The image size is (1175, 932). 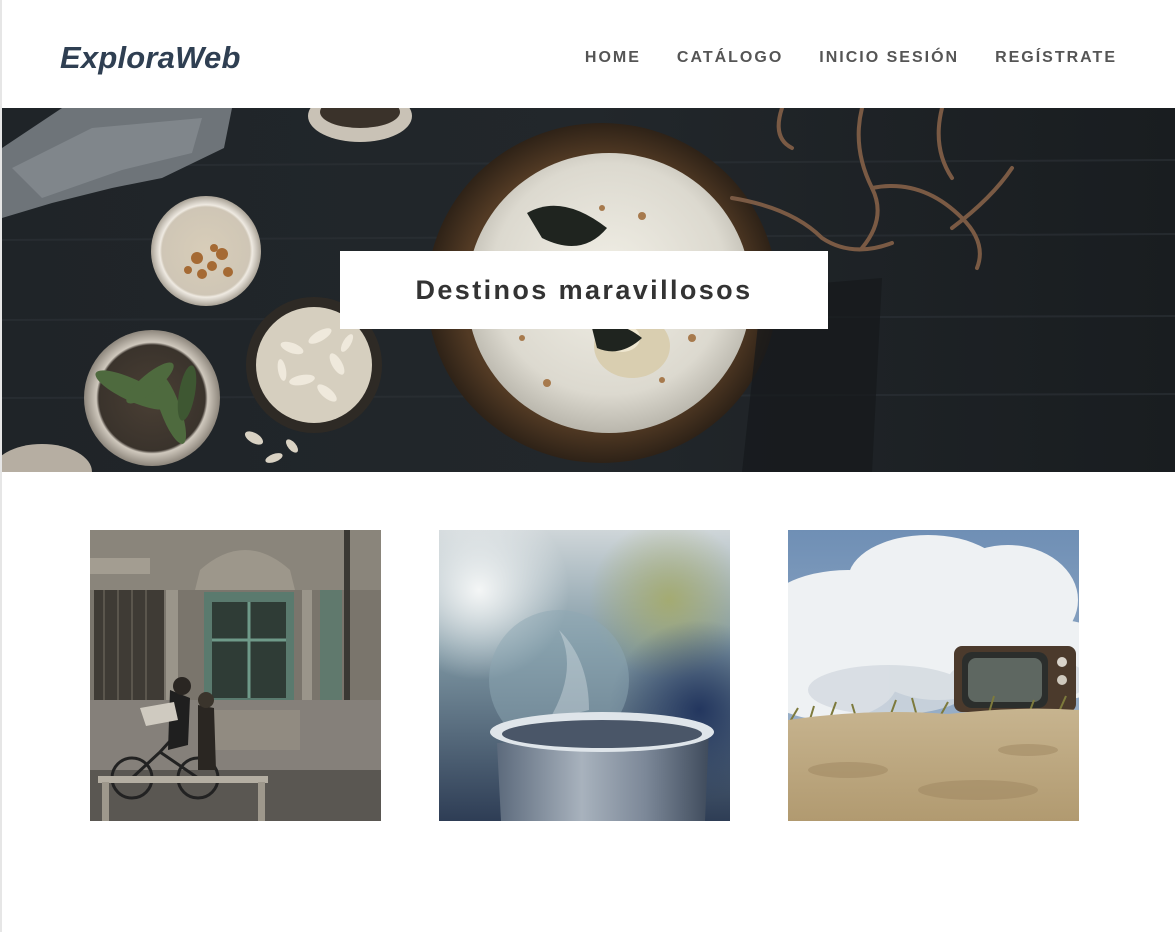 I want to click on steaming-cup-image, so click(x=584, y=675).